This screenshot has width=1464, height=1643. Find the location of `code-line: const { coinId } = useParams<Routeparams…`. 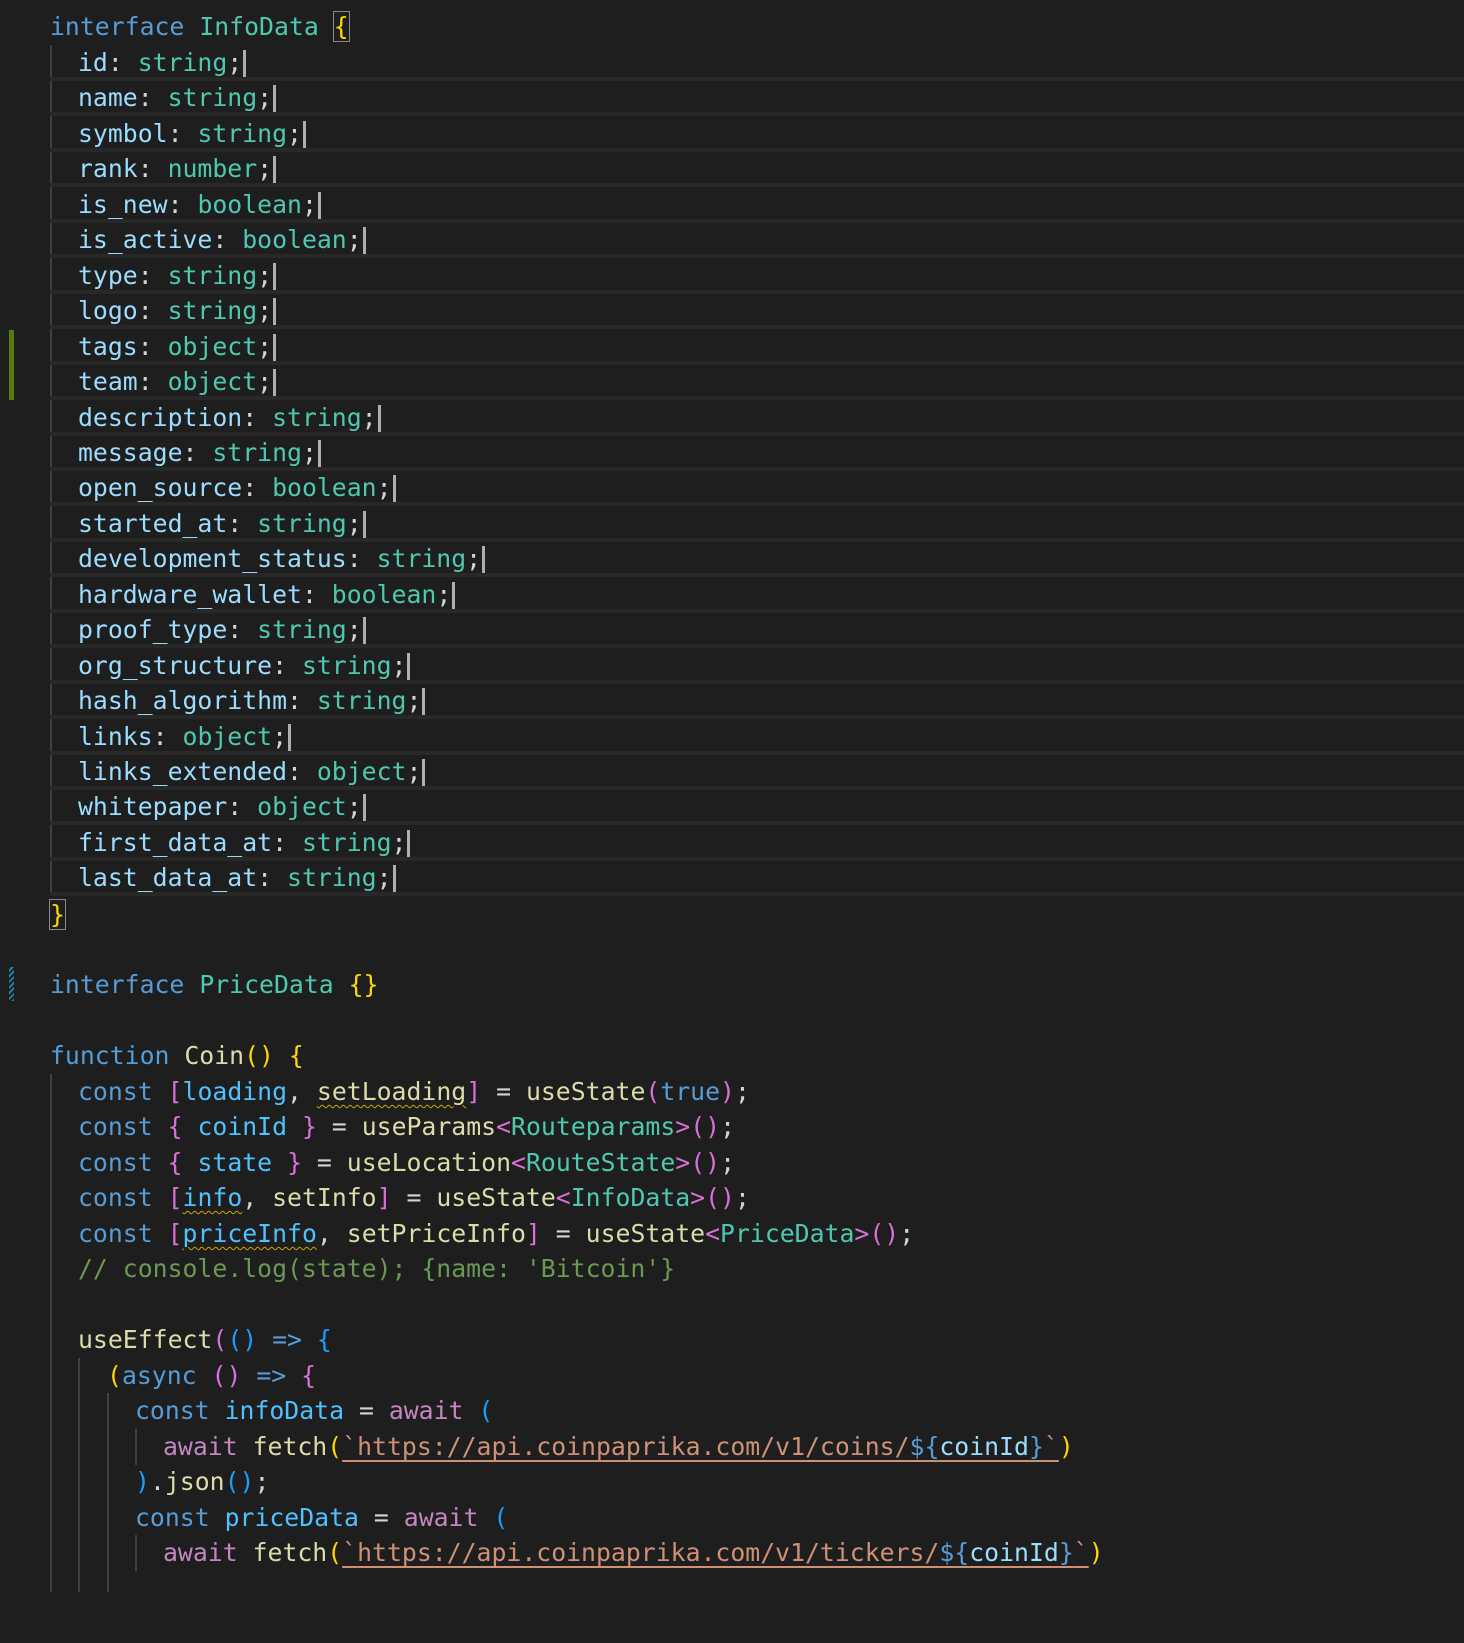

code-line: const { coinId } = useParams<Routeparams… is located at coordinates (406, 1126).